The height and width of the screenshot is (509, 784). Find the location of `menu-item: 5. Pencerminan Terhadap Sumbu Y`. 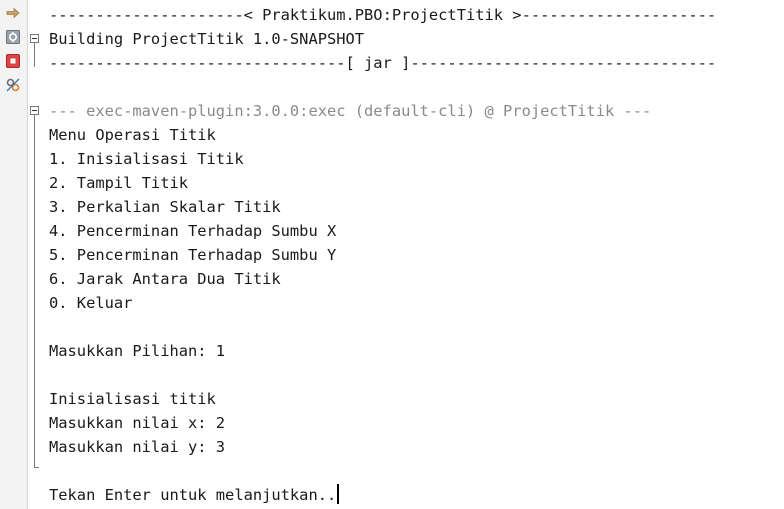

menu-item: 5. Pencerminan Terhadap Sumbu Y is located at coordinates (193, 255).